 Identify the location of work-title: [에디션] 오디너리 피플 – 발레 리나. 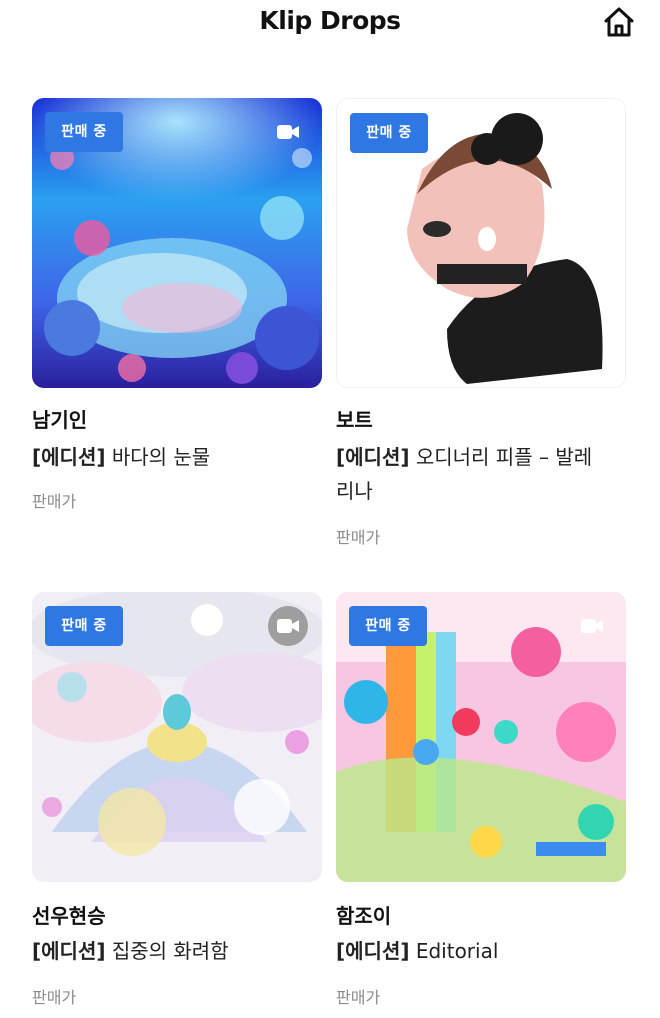
(481, 474).